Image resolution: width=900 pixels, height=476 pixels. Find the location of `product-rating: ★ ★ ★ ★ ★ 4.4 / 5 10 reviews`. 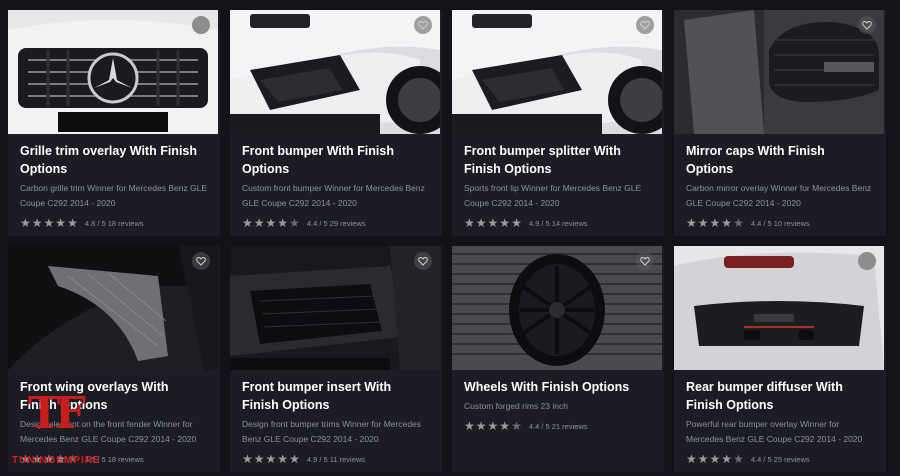

product-rating: ★ ★ ★ ★ ★ 4.4 / 5 10 reviews is located at coordinates (780, 223).